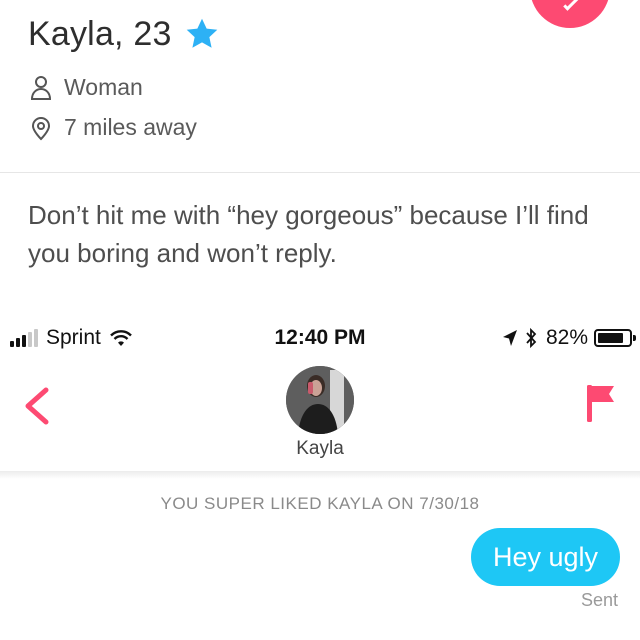 The height and width of the screenshot is (640, 640). What do you see at coordinates (615, 338) in the screenshot?
I see `battery-icon` at bounding box center [615, 338].